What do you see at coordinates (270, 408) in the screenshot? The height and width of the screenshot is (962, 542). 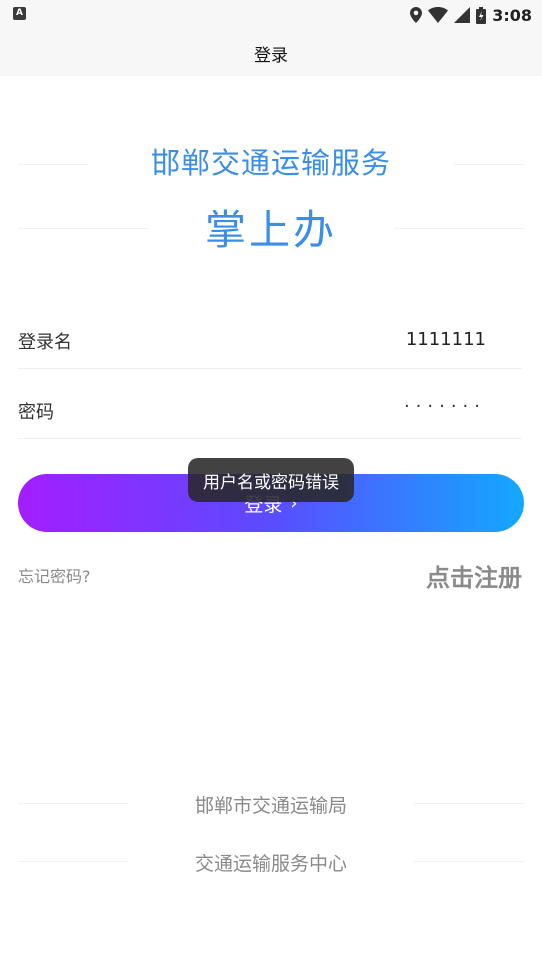 I see `password-row: 密码 ·······` at bounding box center [270, 408].